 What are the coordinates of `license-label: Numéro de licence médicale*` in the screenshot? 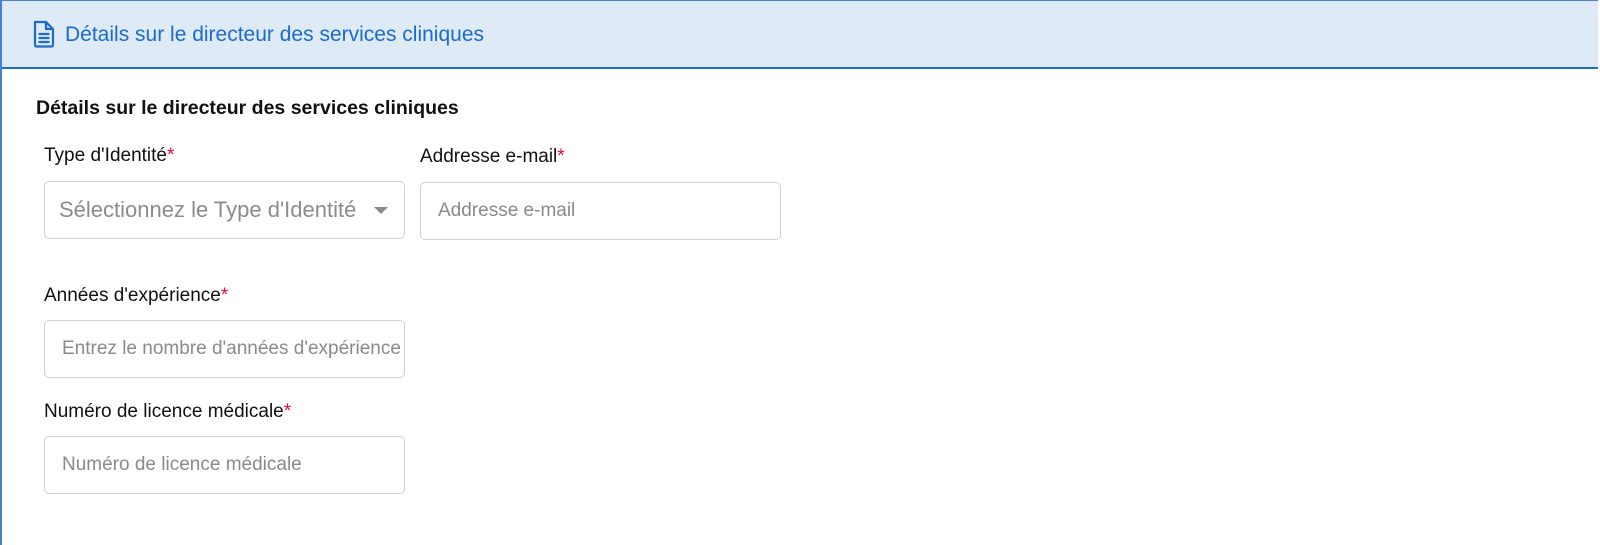 It's located at (167, 412).